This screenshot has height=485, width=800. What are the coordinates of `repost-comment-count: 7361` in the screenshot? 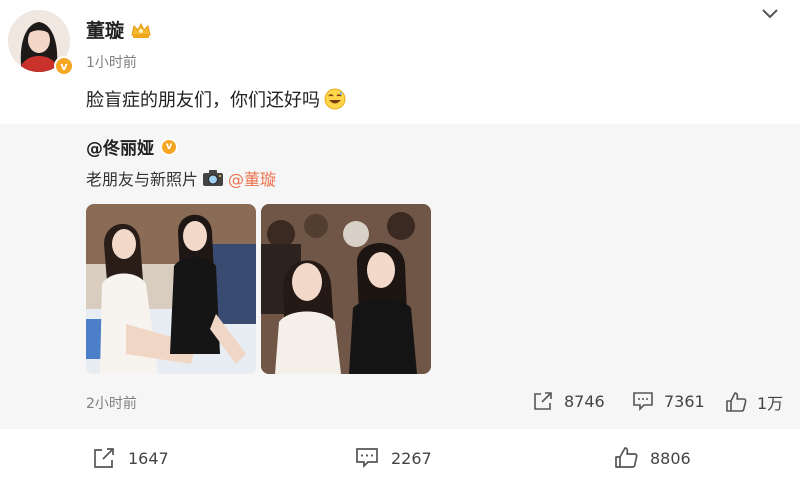 It's located at (684, 401).